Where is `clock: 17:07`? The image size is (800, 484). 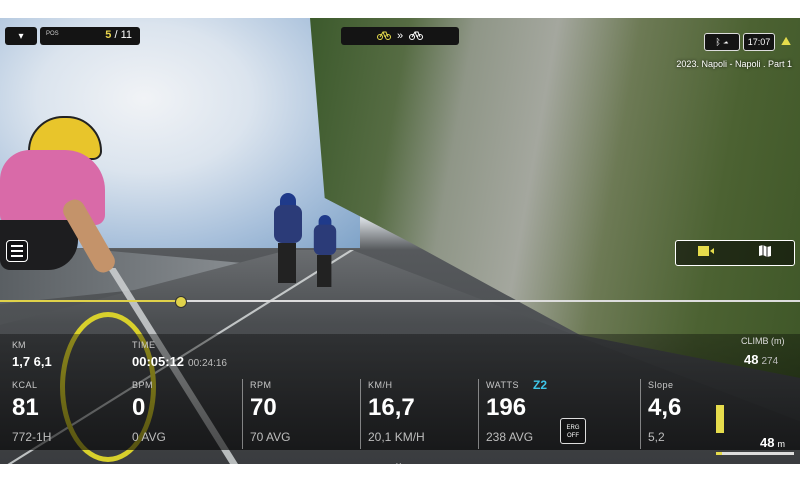
clock: 17:07 is located at coordinates (759, 42).